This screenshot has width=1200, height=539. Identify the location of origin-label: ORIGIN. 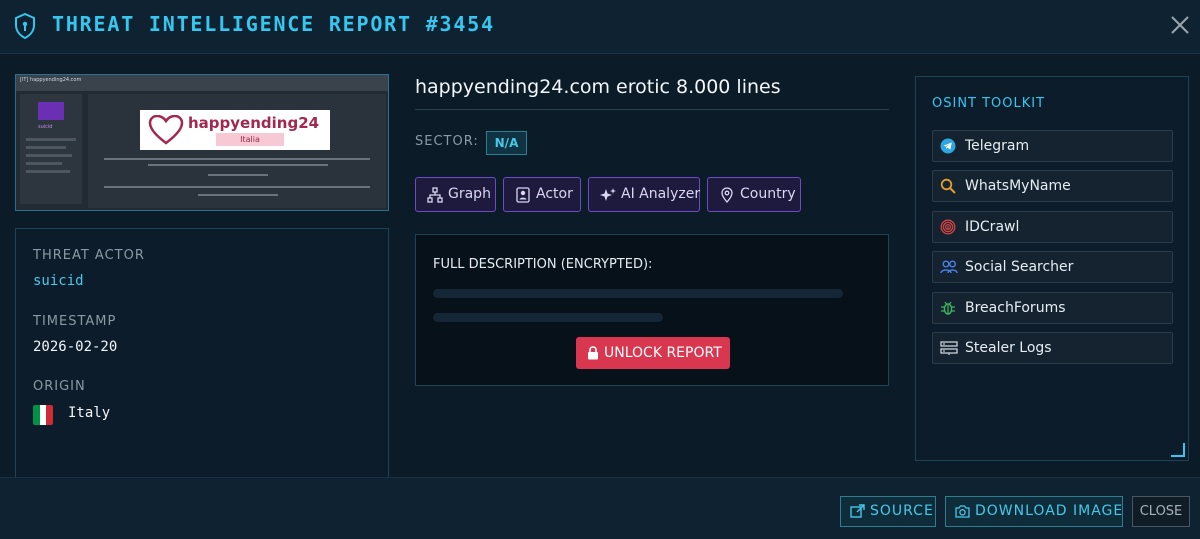
(59, 386).